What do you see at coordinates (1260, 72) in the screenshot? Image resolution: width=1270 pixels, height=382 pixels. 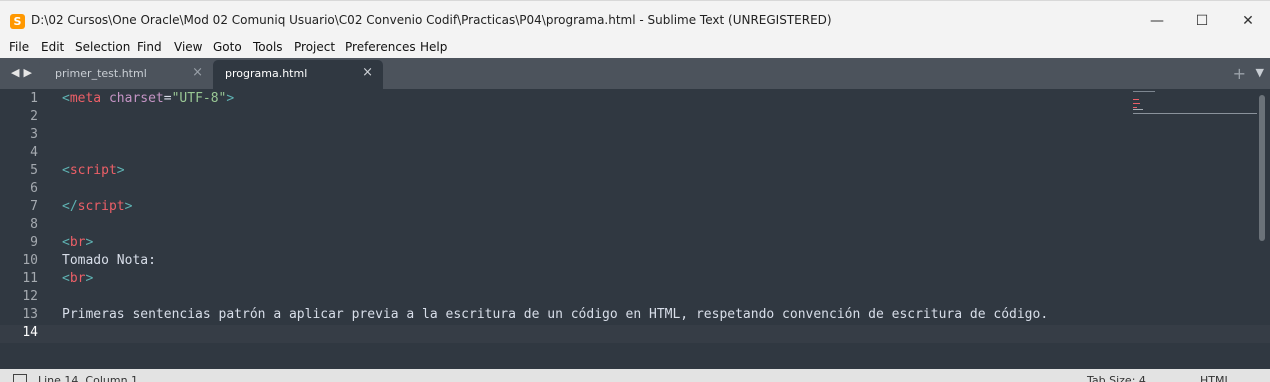 I see `tab-list-dropdown-icon: ▼` at bounding box center [1260, 72].